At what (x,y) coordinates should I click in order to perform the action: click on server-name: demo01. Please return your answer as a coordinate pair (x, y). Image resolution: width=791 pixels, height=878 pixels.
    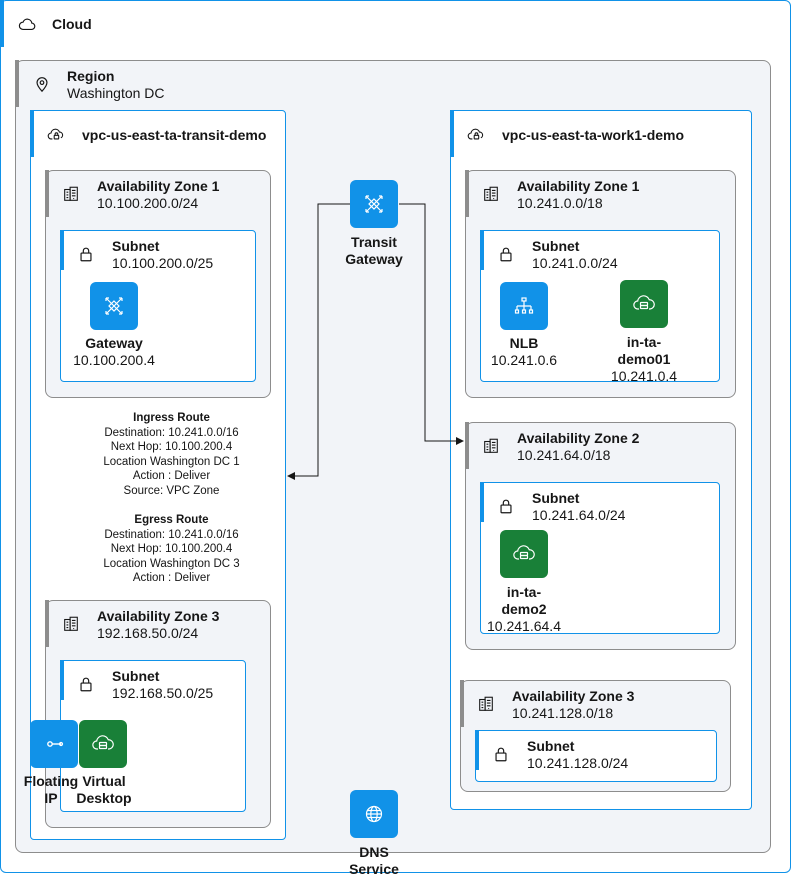
    Looking at the image, I should click on (644, 359).